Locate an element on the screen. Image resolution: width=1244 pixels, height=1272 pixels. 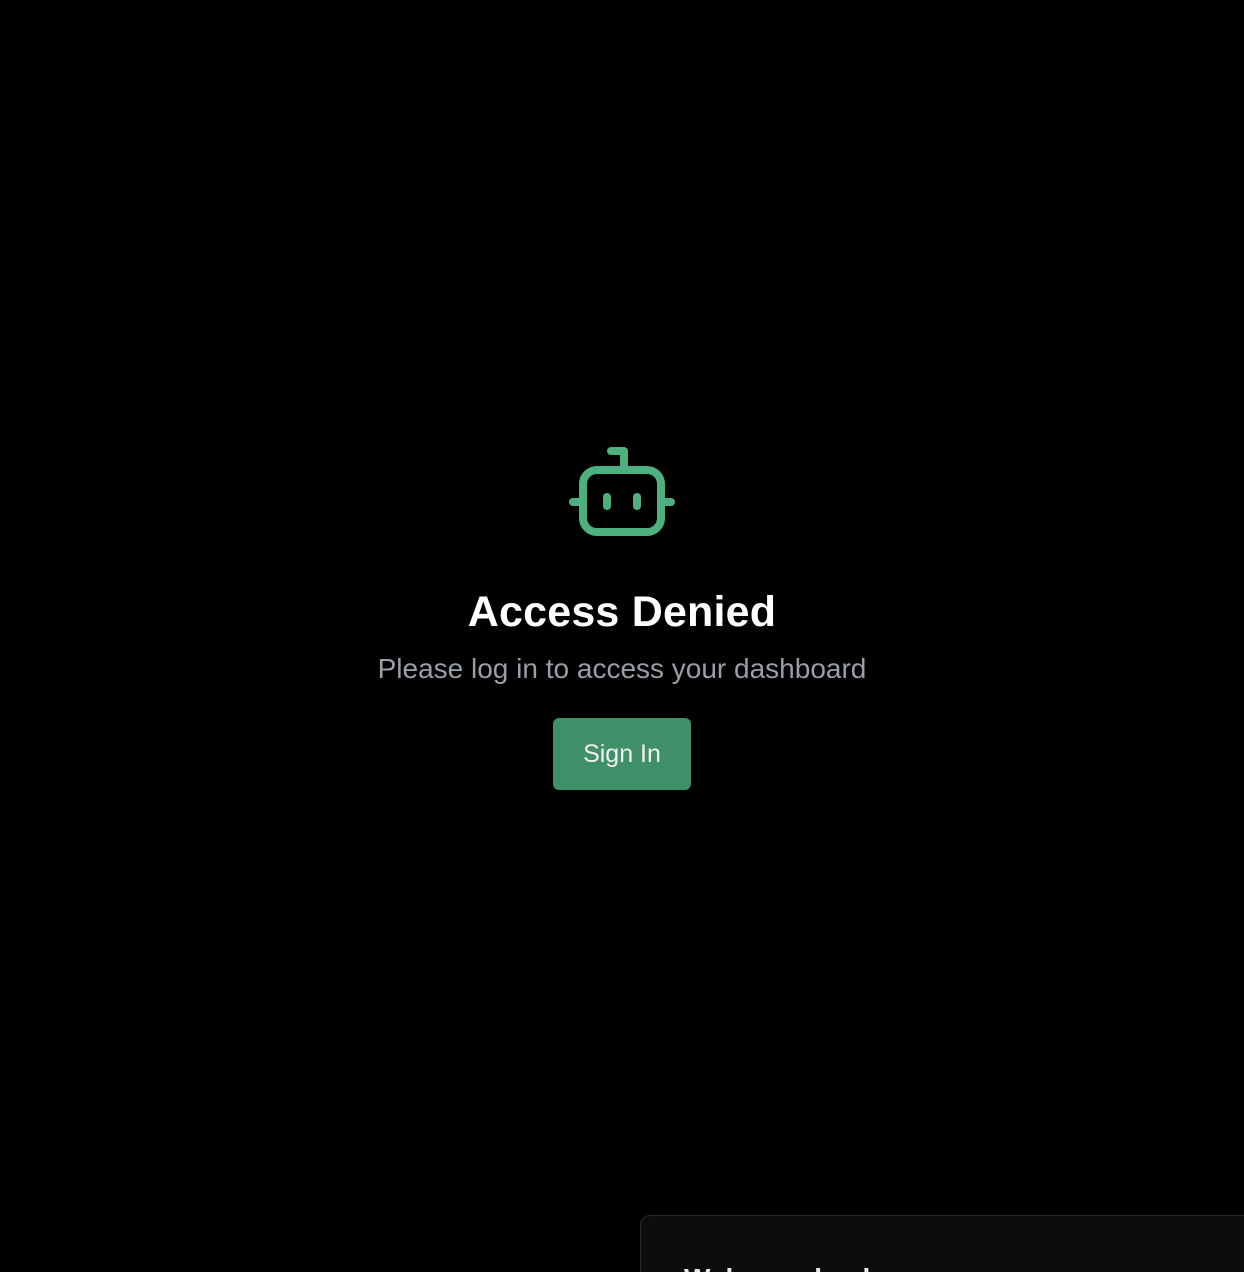
toast-notification: Welcome back is located at coordinates (942, 1243).